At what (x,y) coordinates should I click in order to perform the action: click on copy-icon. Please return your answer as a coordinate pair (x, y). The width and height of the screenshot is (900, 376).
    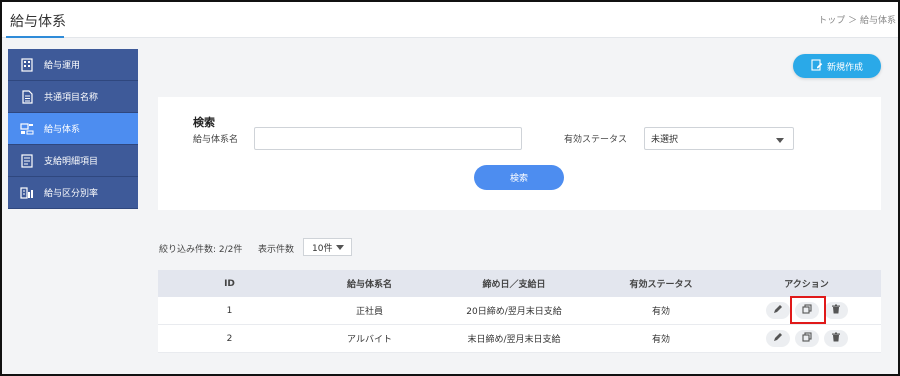
    Looking at the image, I should click on (806, 338).